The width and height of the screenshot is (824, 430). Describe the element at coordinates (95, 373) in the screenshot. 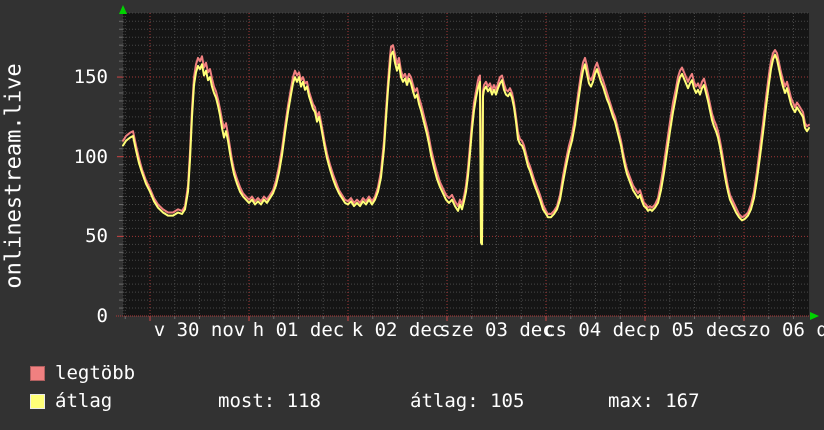

I see `legend-label-legtobb: legtöbb` at that location.